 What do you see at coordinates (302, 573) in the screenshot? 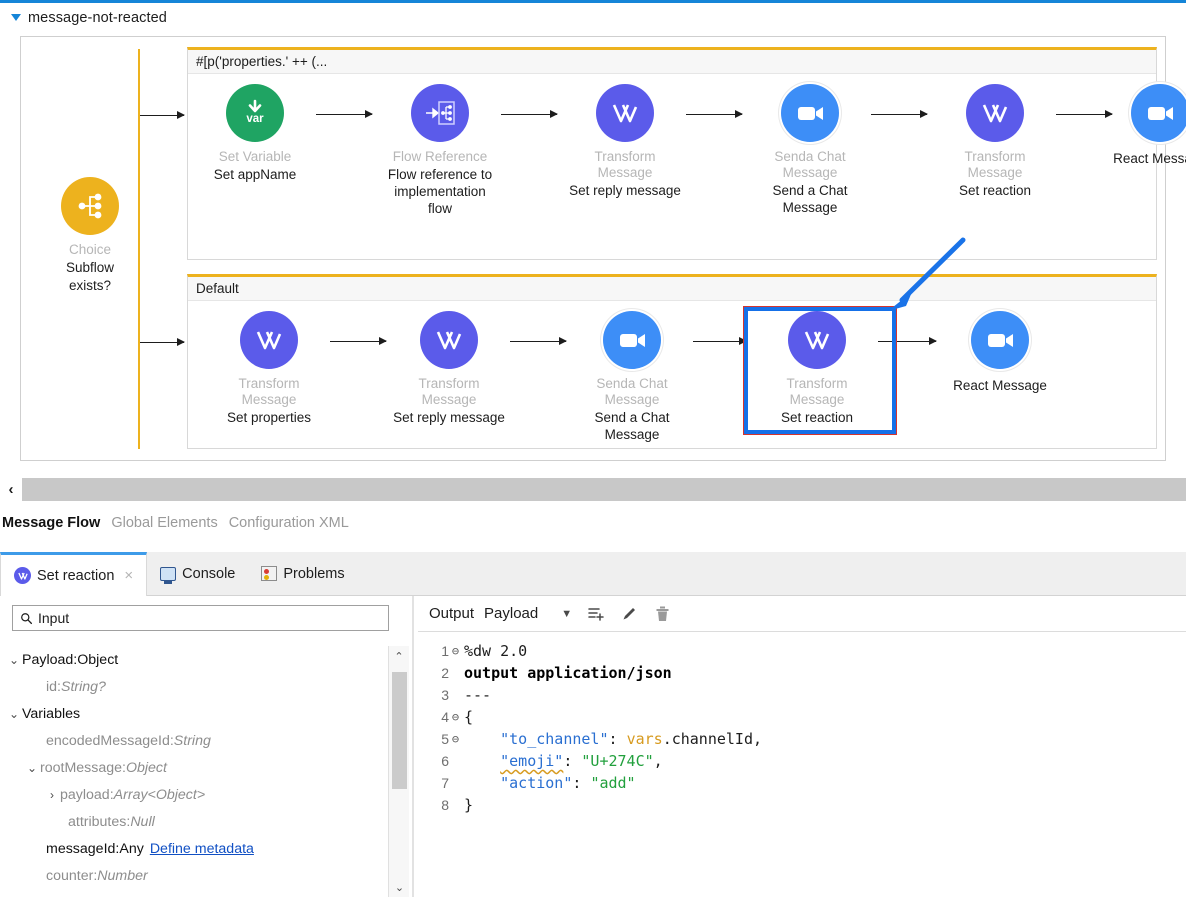
I see `tab-problems: Problems` at bounding box center [302, 573].